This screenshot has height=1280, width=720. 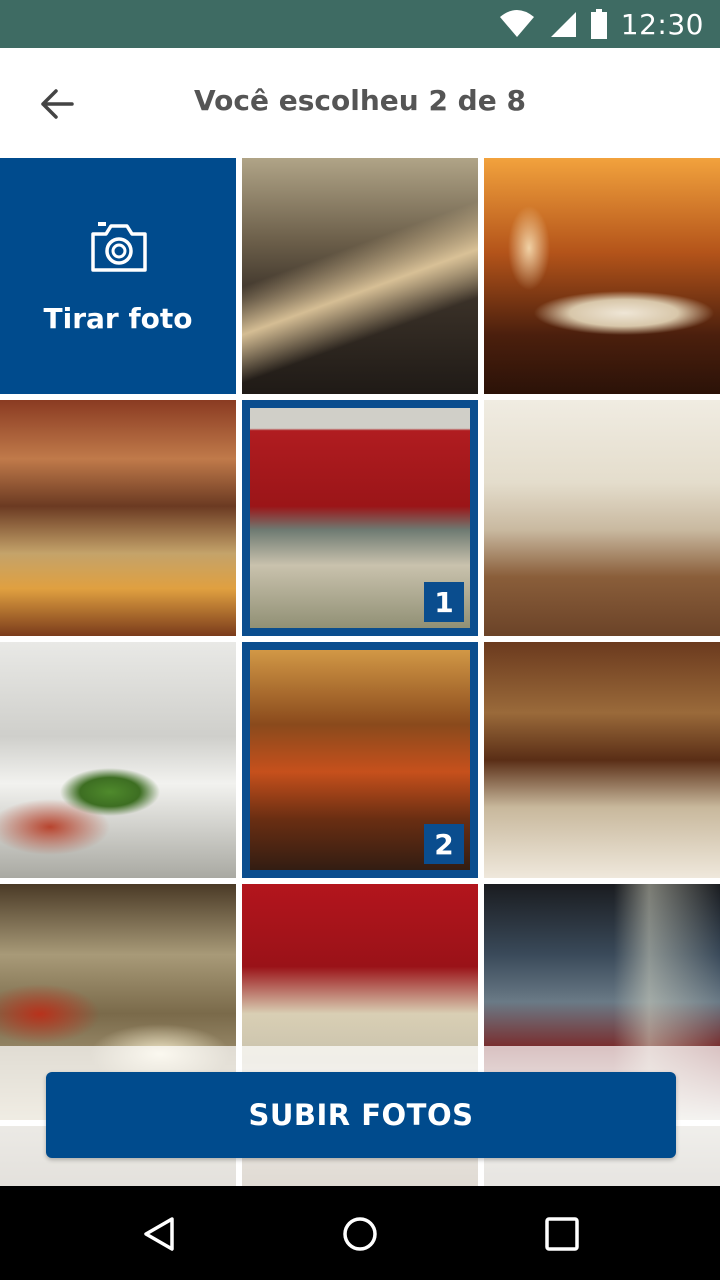 I want to click on salad-bowls-photo, so click(x=118, y=760).